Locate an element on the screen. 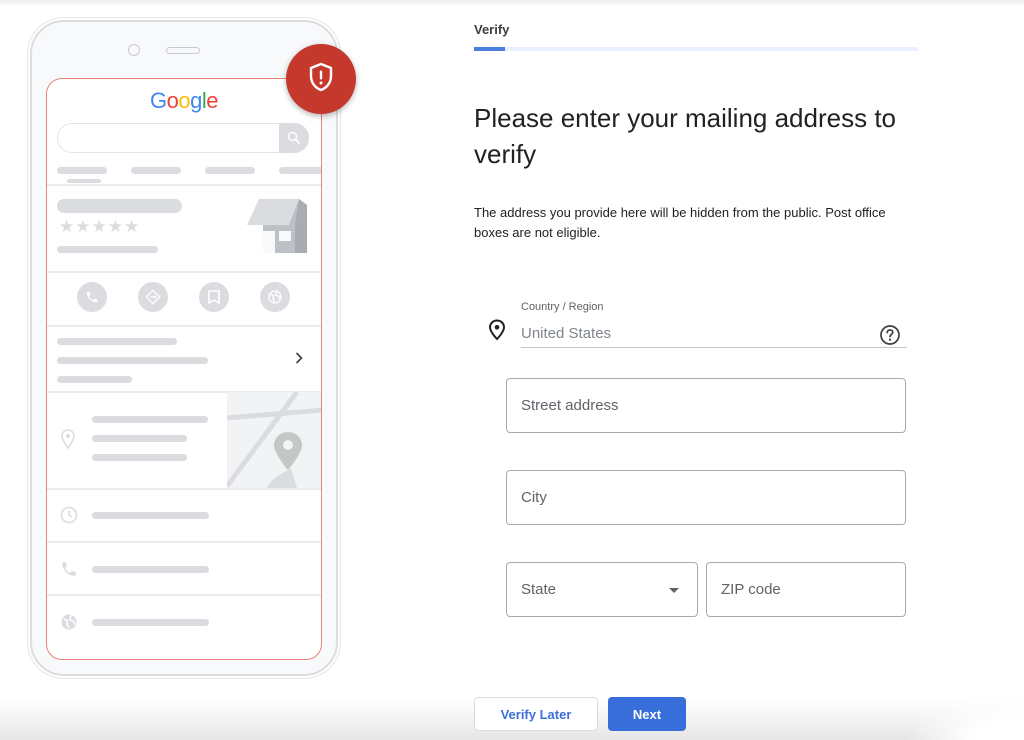 The height and width of the screenshot is (740, 1024). help-circle-icon is located at coordinates (890, 337).